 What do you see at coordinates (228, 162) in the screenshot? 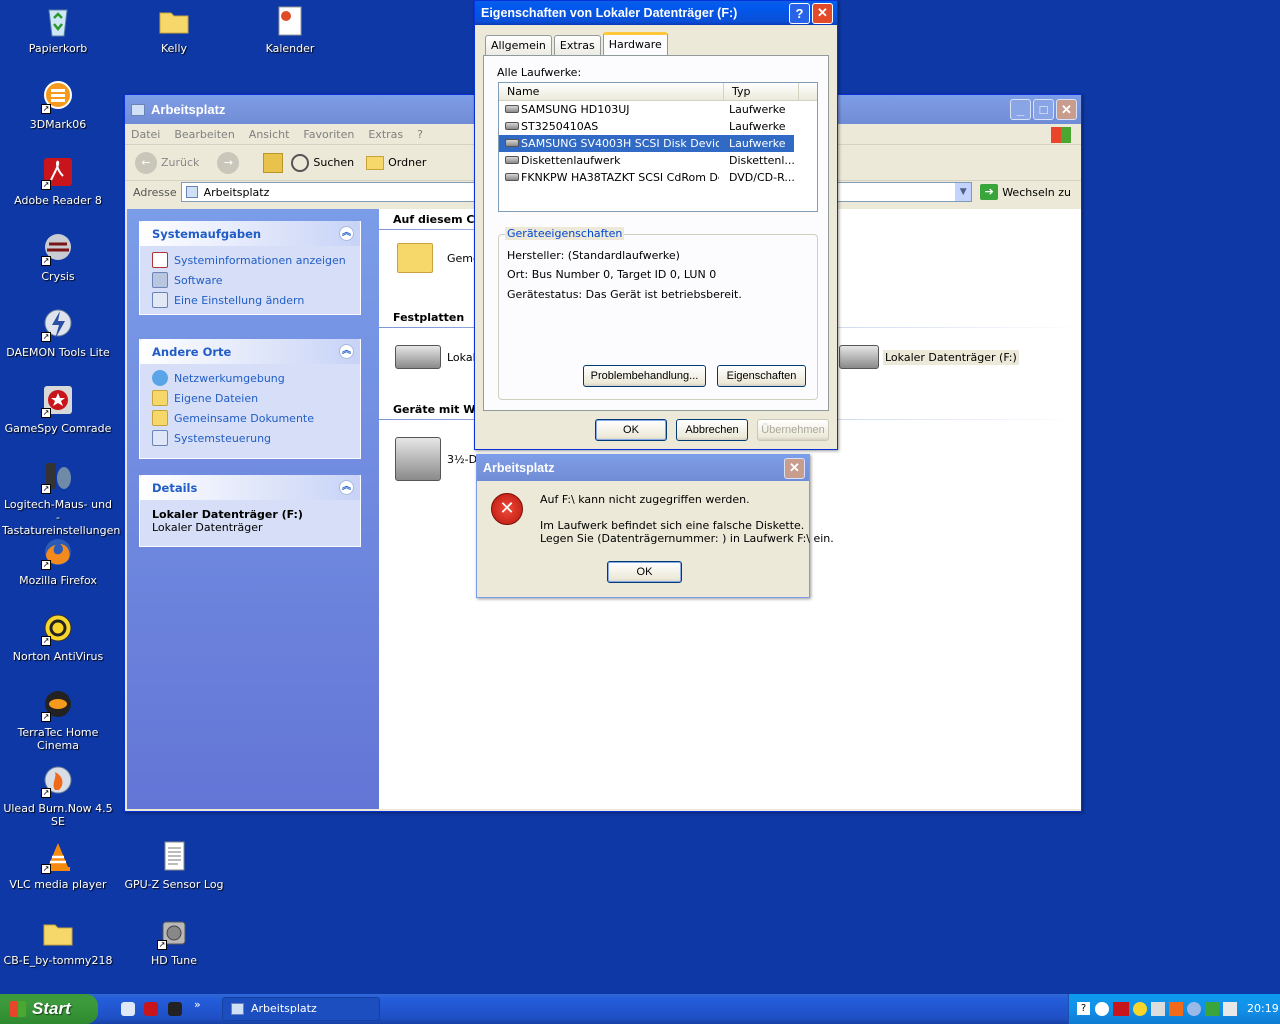
I see `forward-arrow-icon: →` at bounding box center [228, 162].